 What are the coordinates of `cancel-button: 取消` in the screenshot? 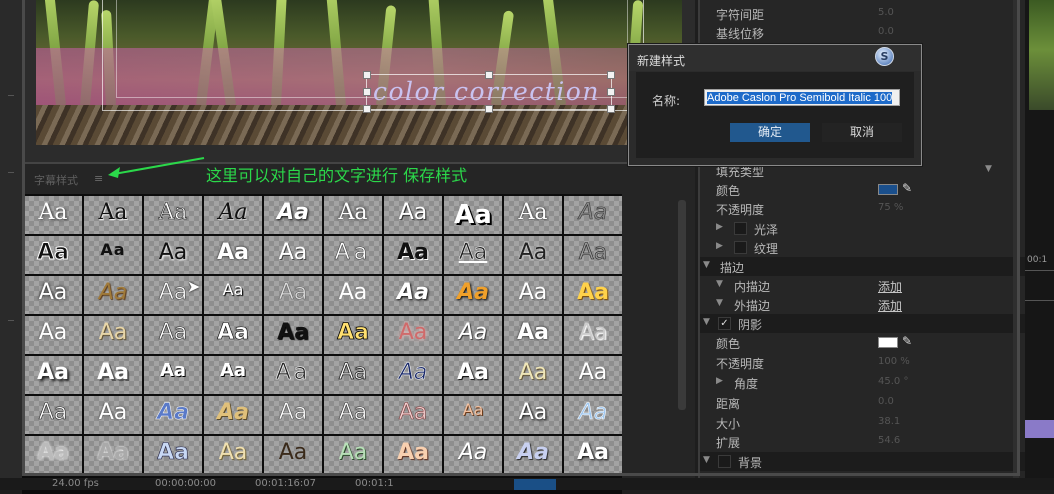 It's located at (862, 132).